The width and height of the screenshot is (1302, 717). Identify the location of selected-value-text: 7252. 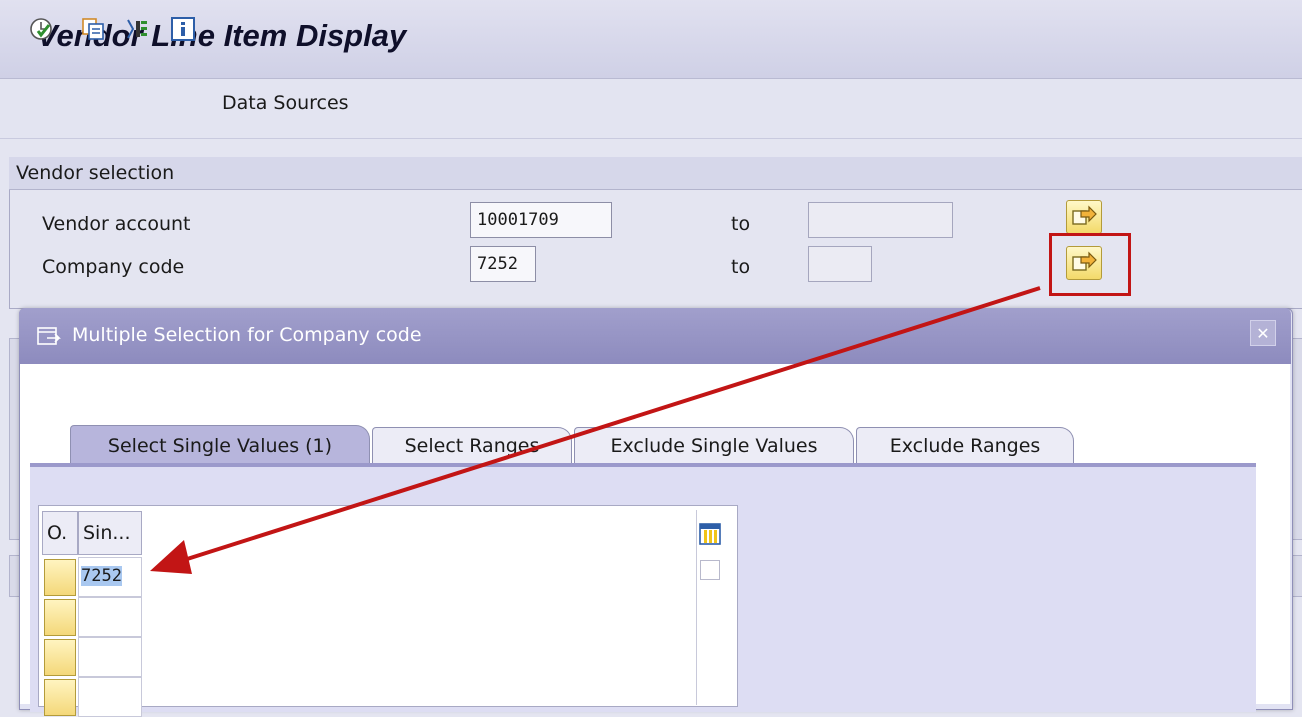
(101, 576).